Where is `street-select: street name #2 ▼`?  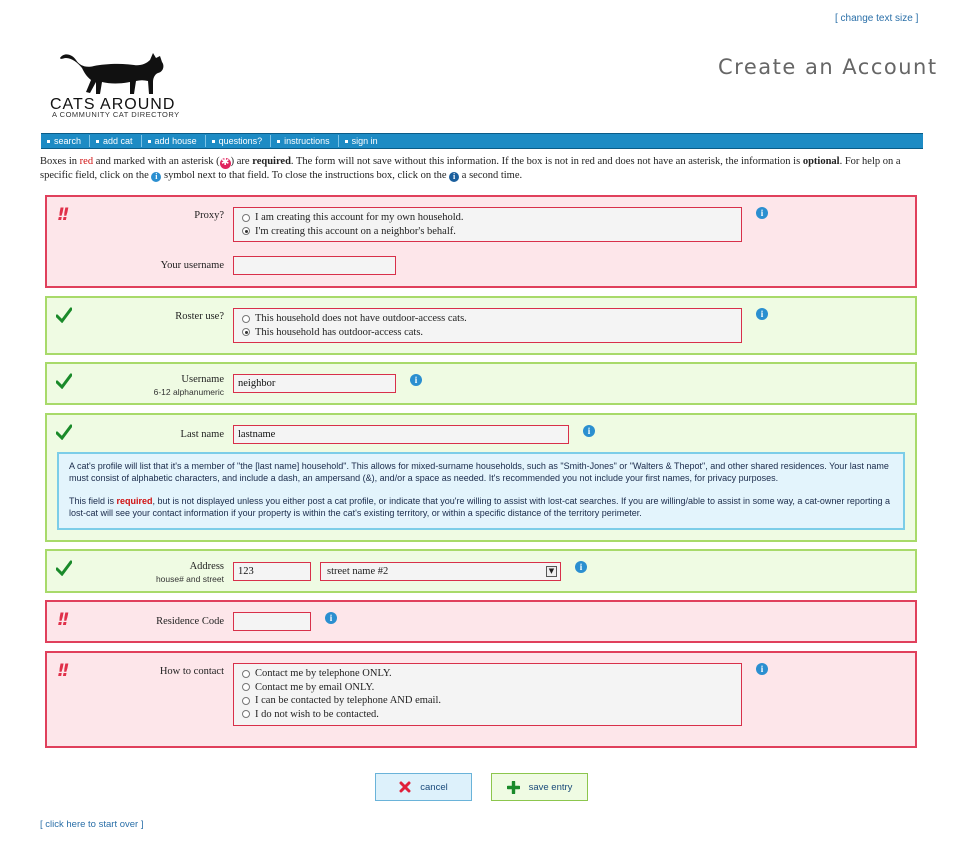
street-select: street name #2 ▼ is located at coordinates (440, 571).